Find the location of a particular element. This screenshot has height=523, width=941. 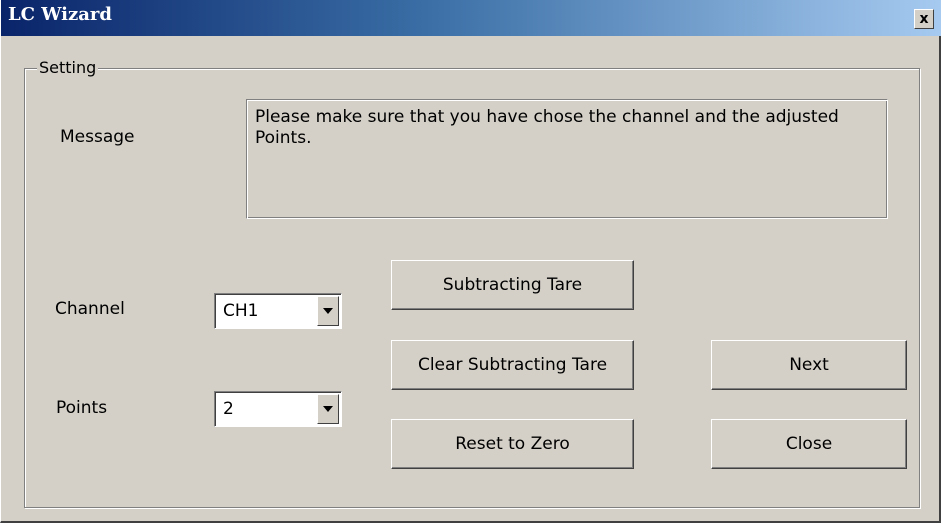

channel-select: CH1 is located at coordinates (278, 311).